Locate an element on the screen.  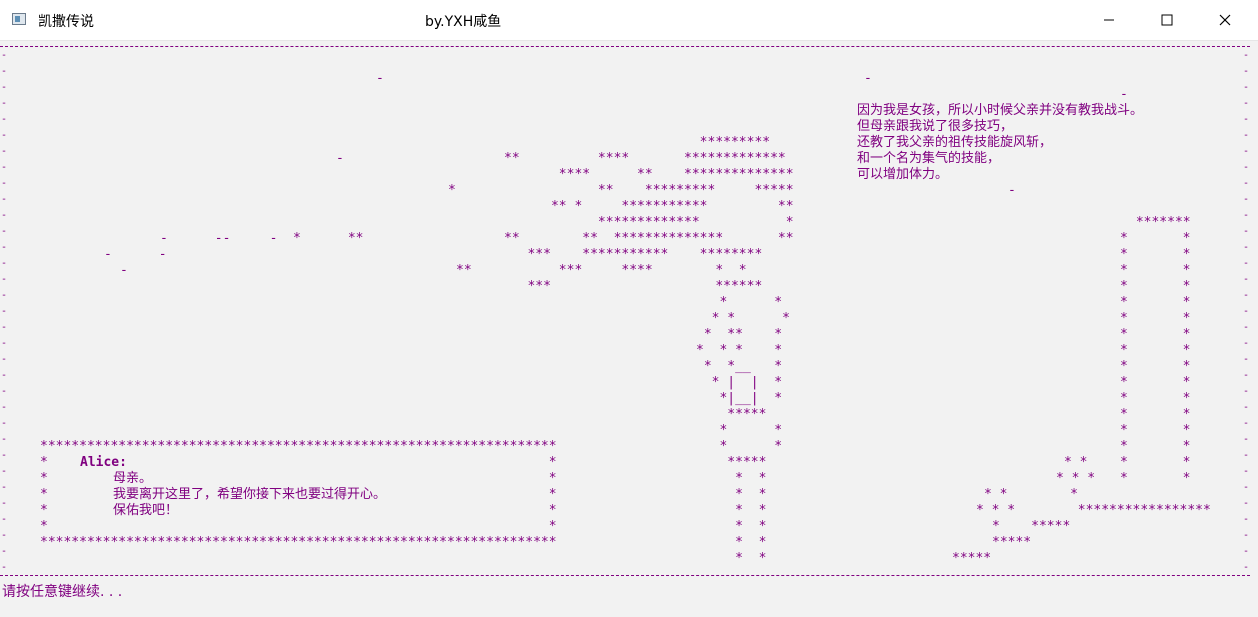
dialog-line: 我要离开这里了，希望你接下来也要过得开心。 is located at coordinates (250, 494).